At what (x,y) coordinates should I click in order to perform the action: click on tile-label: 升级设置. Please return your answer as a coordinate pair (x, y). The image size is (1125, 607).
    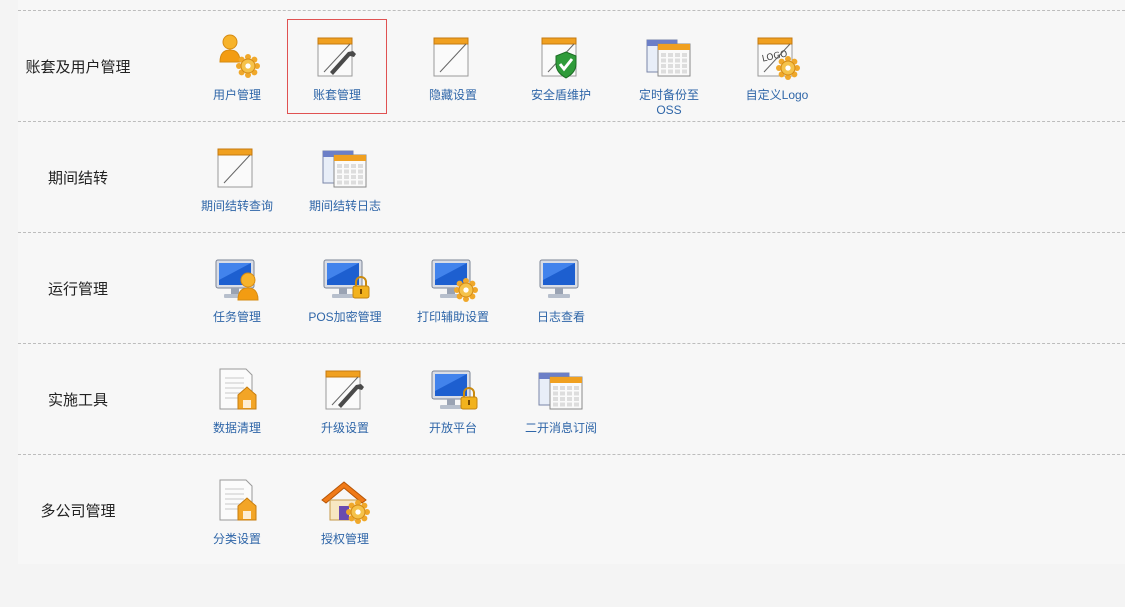
    Looking at the image, I should click on (344, 428).